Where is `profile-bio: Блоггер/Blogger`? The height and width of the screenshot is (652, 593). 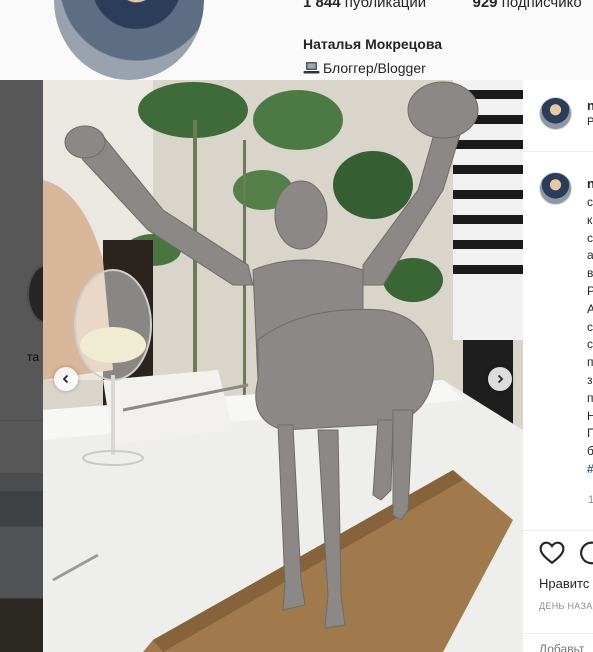 profile-bio: Блоггер/Blogger is located at coordinates (364, 68).